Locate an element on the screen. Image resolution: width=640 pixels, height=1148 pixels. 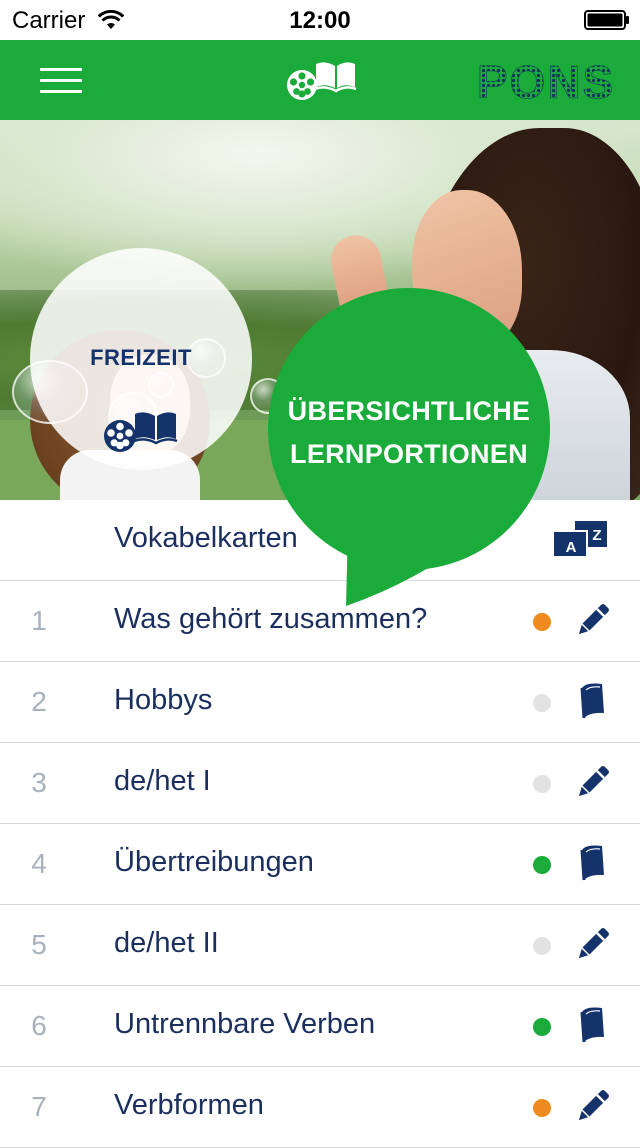
clock: 12:00 is located at coordinates (320, 20).